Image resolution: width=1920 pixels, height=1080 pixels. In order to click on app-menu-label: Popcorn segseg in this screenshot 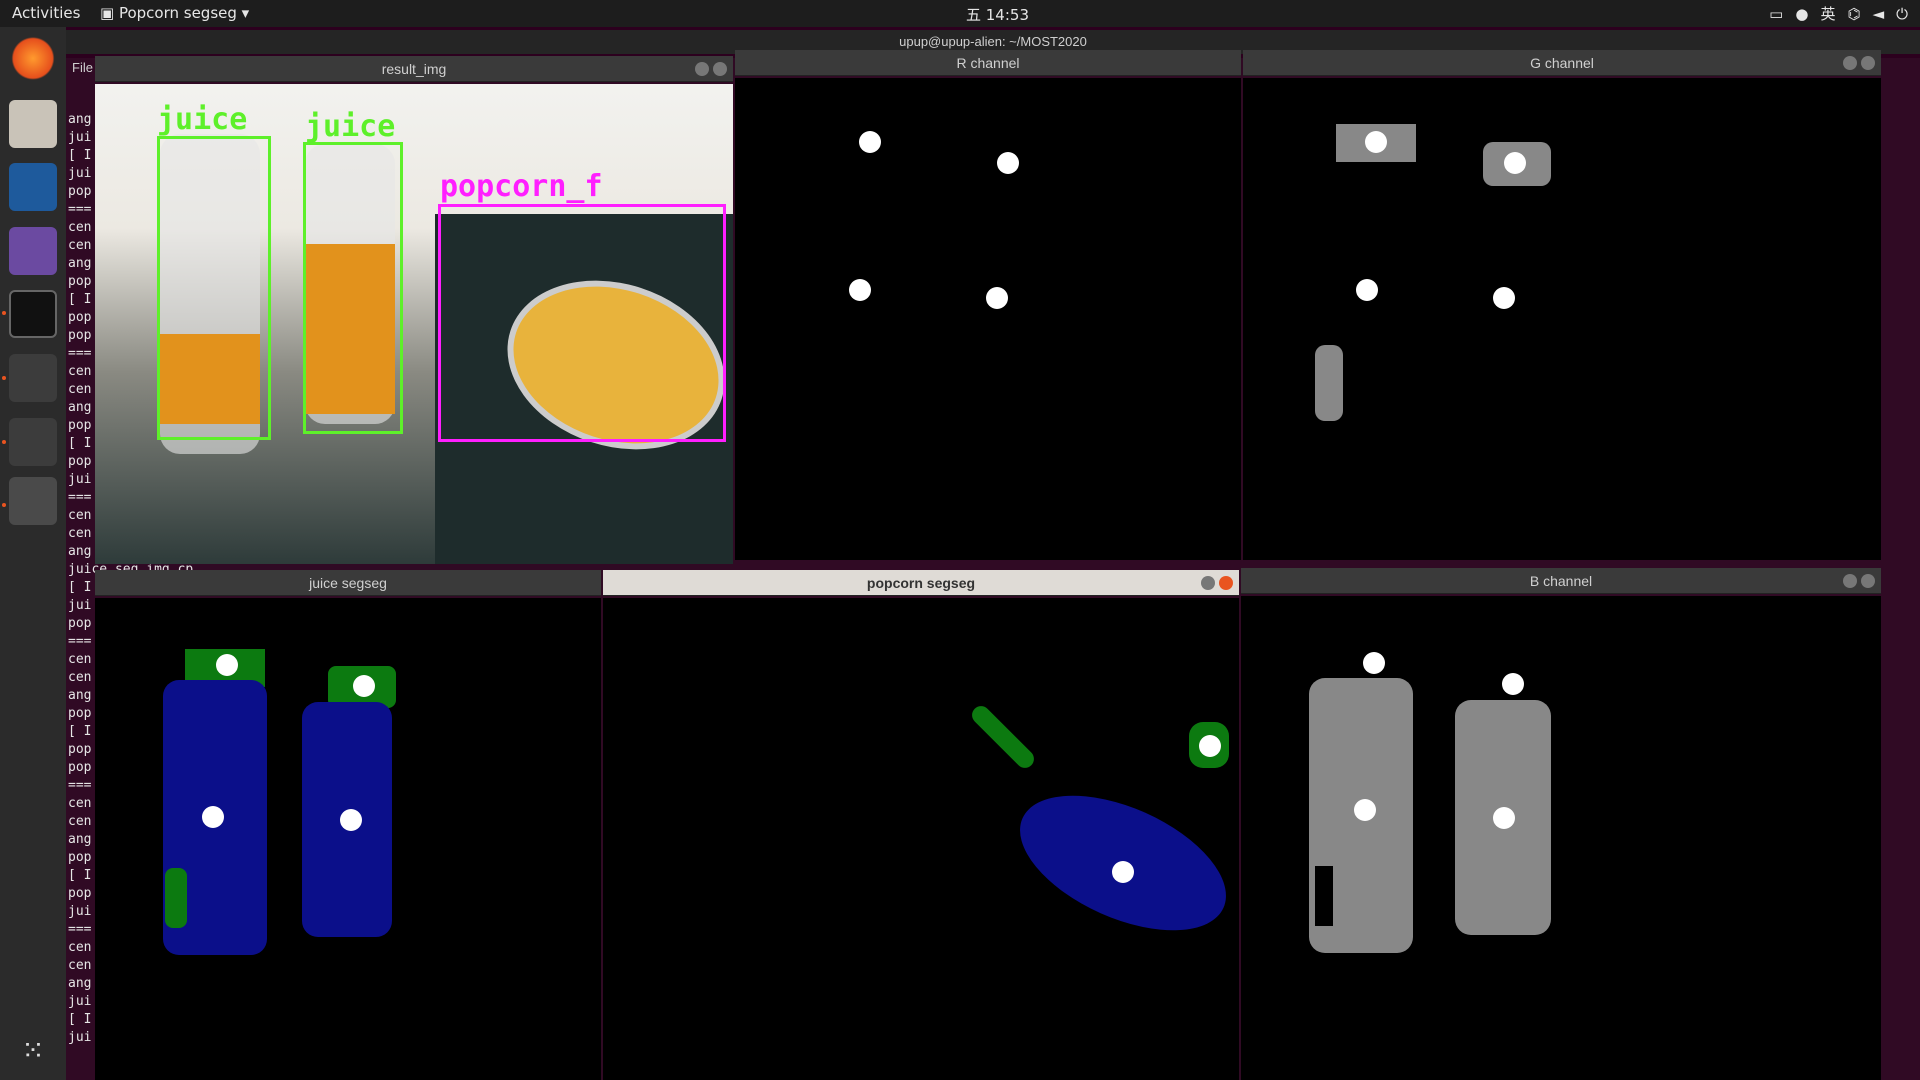, I will do `click(177, 13)`.